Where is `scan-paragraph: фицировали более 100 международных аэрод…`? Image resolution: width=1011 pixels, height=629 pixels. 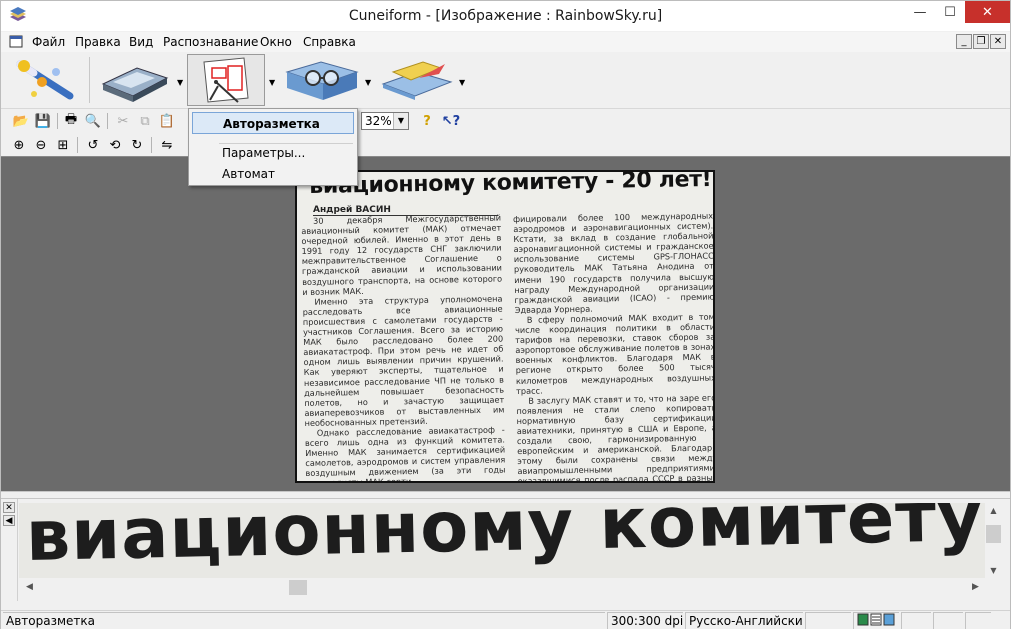
scan-paragraph: фицировали более 100 международных аэрод… is located at coordinates (614, 262).